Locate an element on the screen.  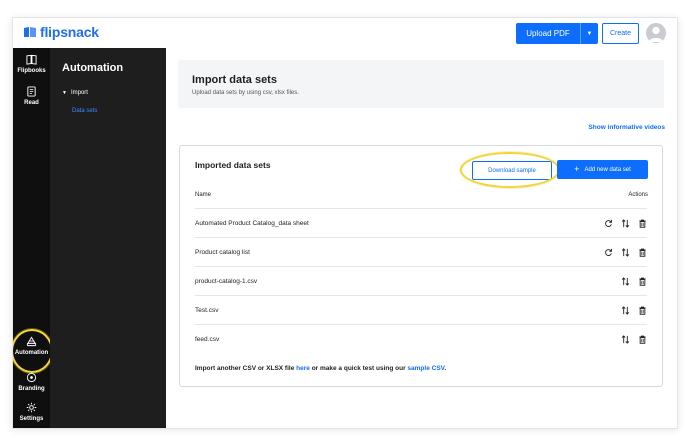
sidebar-item-branding: Branding is located at coordinates (31, 382).